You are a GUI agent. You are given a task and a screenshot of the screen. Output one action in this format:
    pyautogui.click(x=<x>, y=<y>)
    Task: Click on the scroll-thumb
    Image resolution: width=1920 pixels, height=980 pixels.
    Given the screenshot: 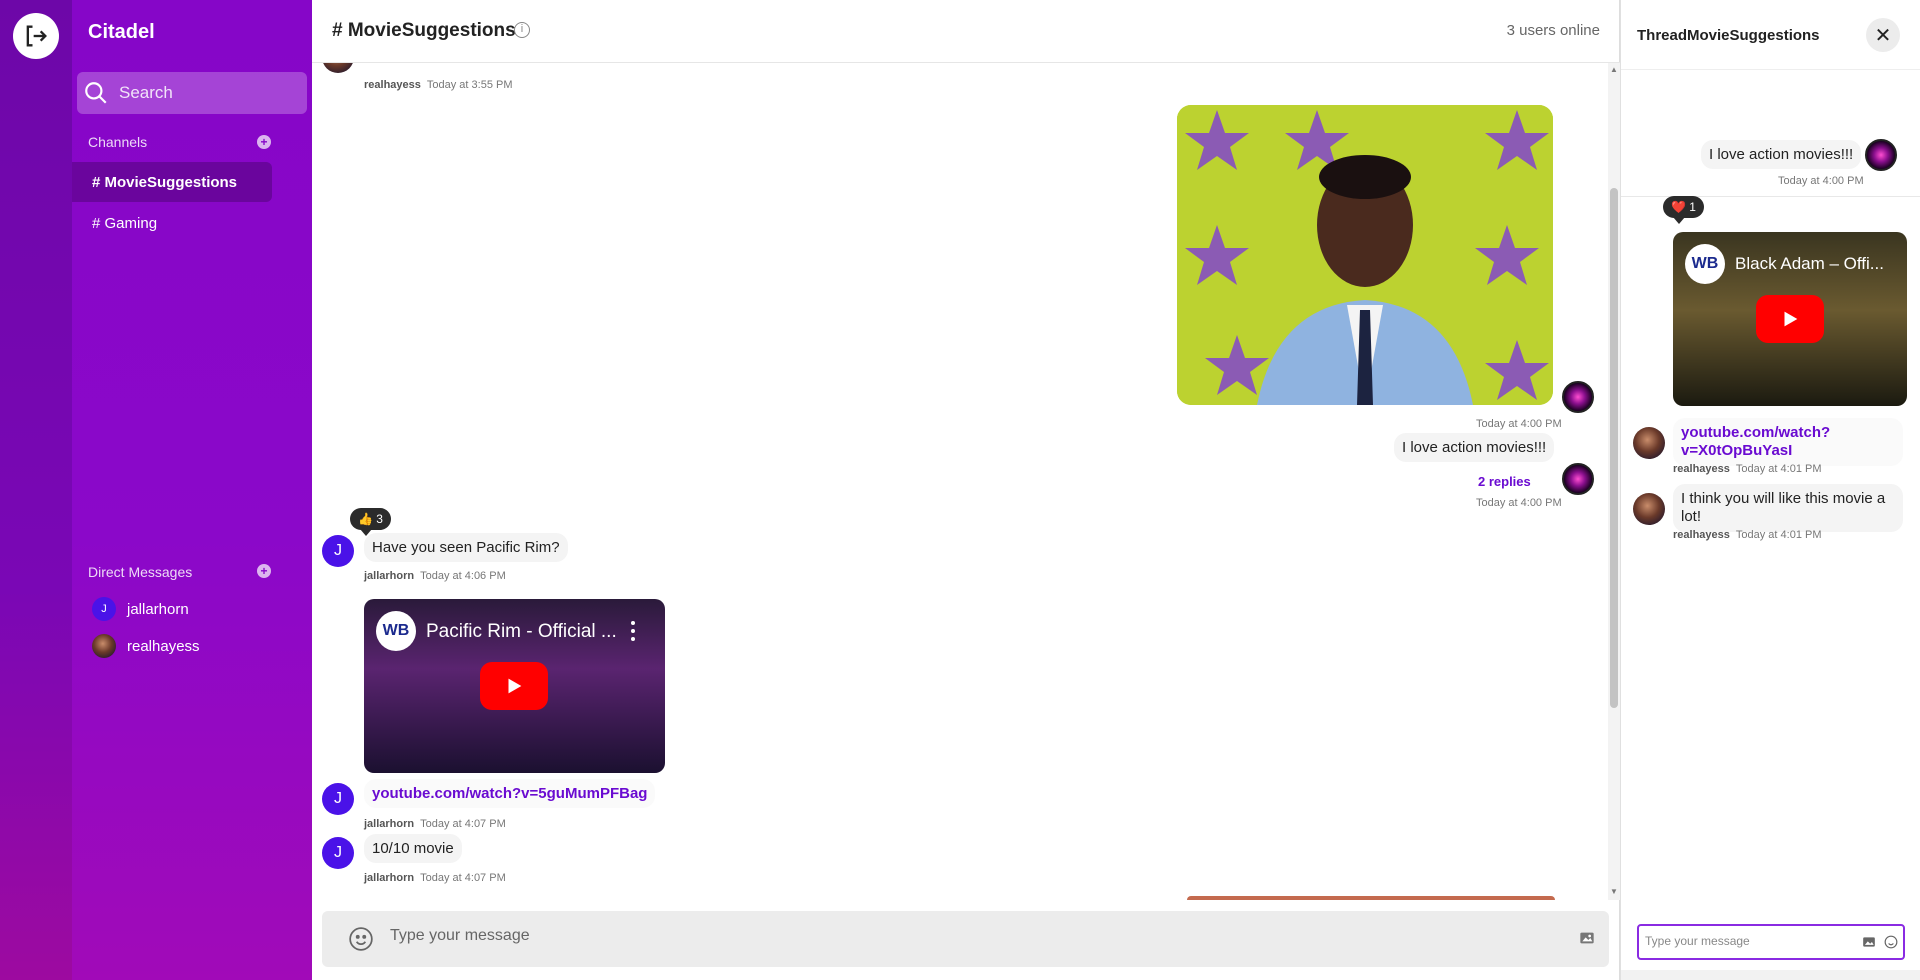 What is the action you would take?
    pyautogui.click(x=1614, y=448)
    